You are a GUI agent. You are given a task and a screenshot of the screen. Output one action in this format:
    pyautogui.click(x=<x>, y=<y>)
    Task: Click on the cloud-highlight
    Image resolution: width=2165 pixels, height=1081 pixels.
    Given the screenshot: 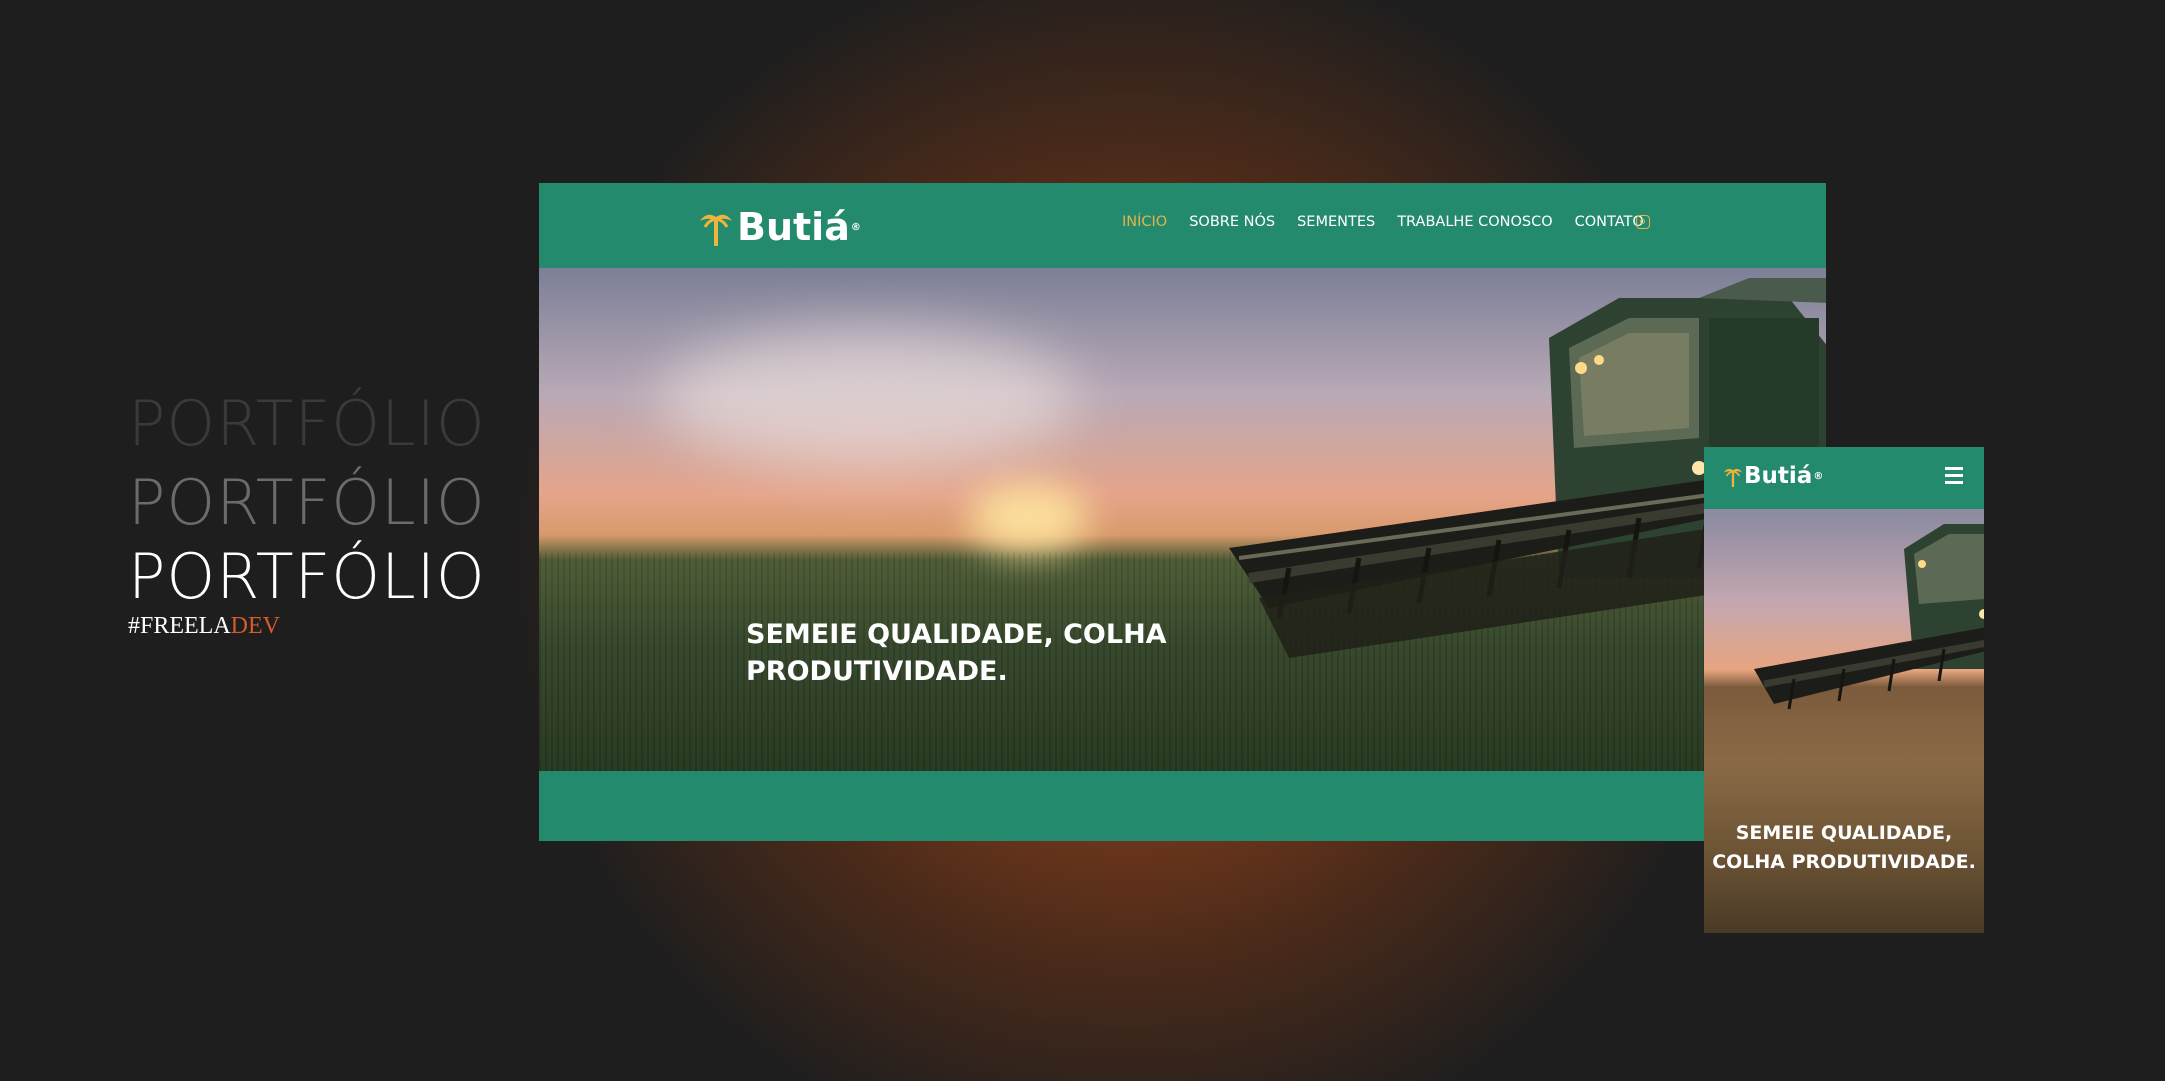 What is the action you would take?
    pyautogui.click(x=869, y=398)
    